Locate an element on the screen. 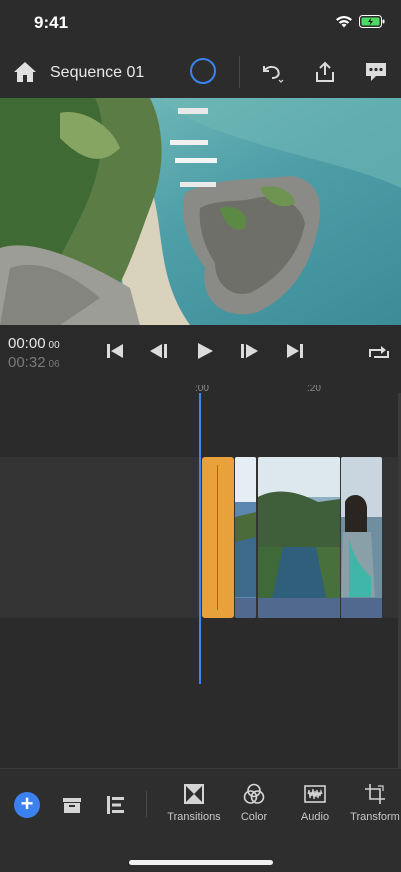 The width and height of the screenshot is (401, 872). transitions-tool: Transitions is located at coordinates (194, 803).